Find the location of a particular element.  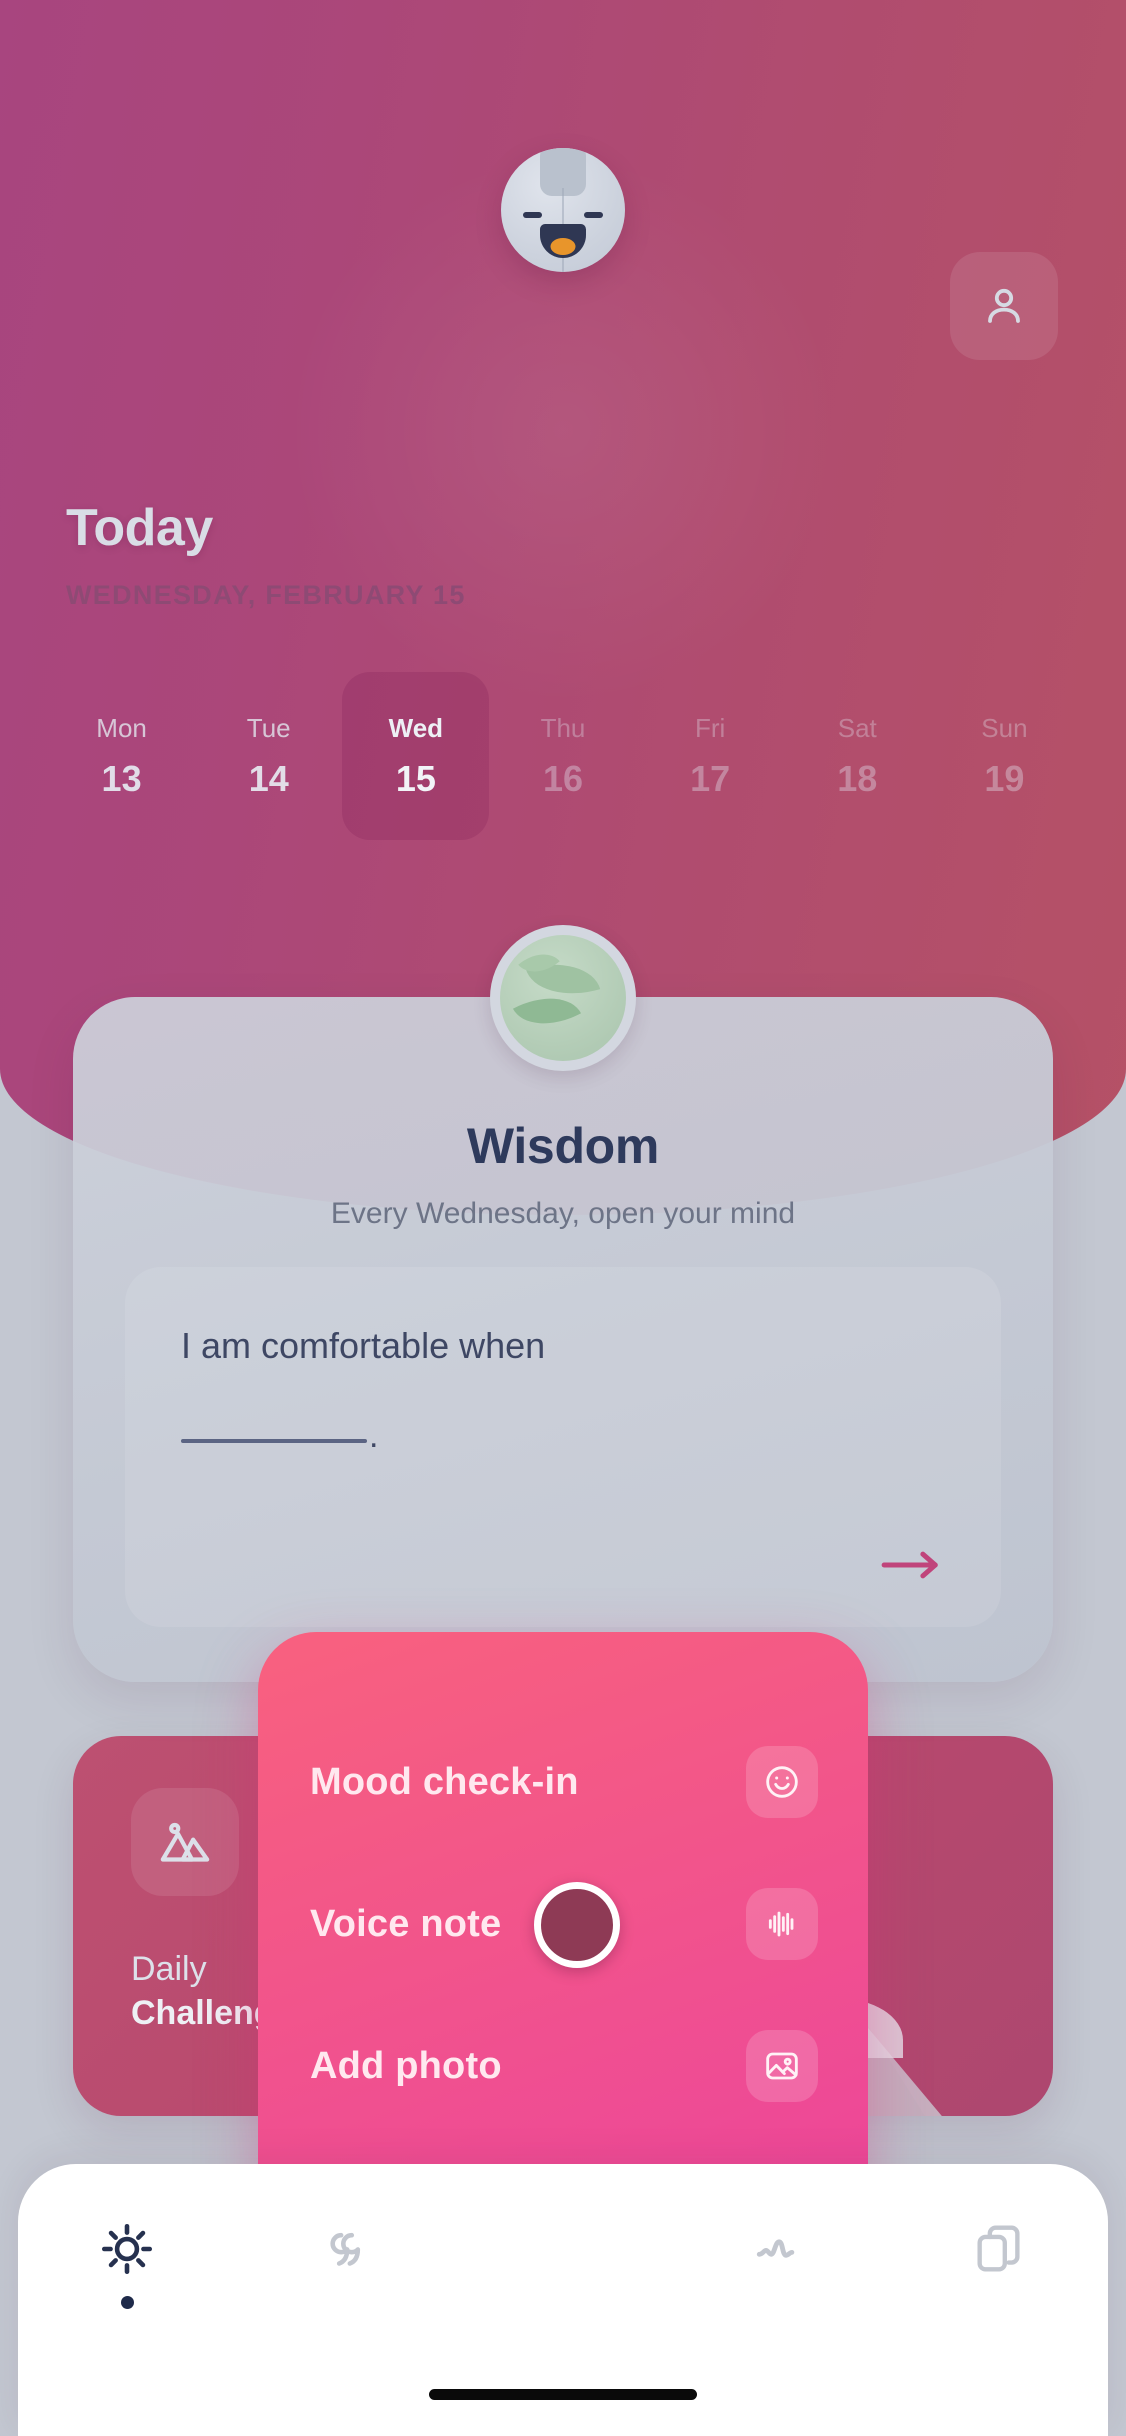

smiley-icon is located at coordinates (782, 1782).